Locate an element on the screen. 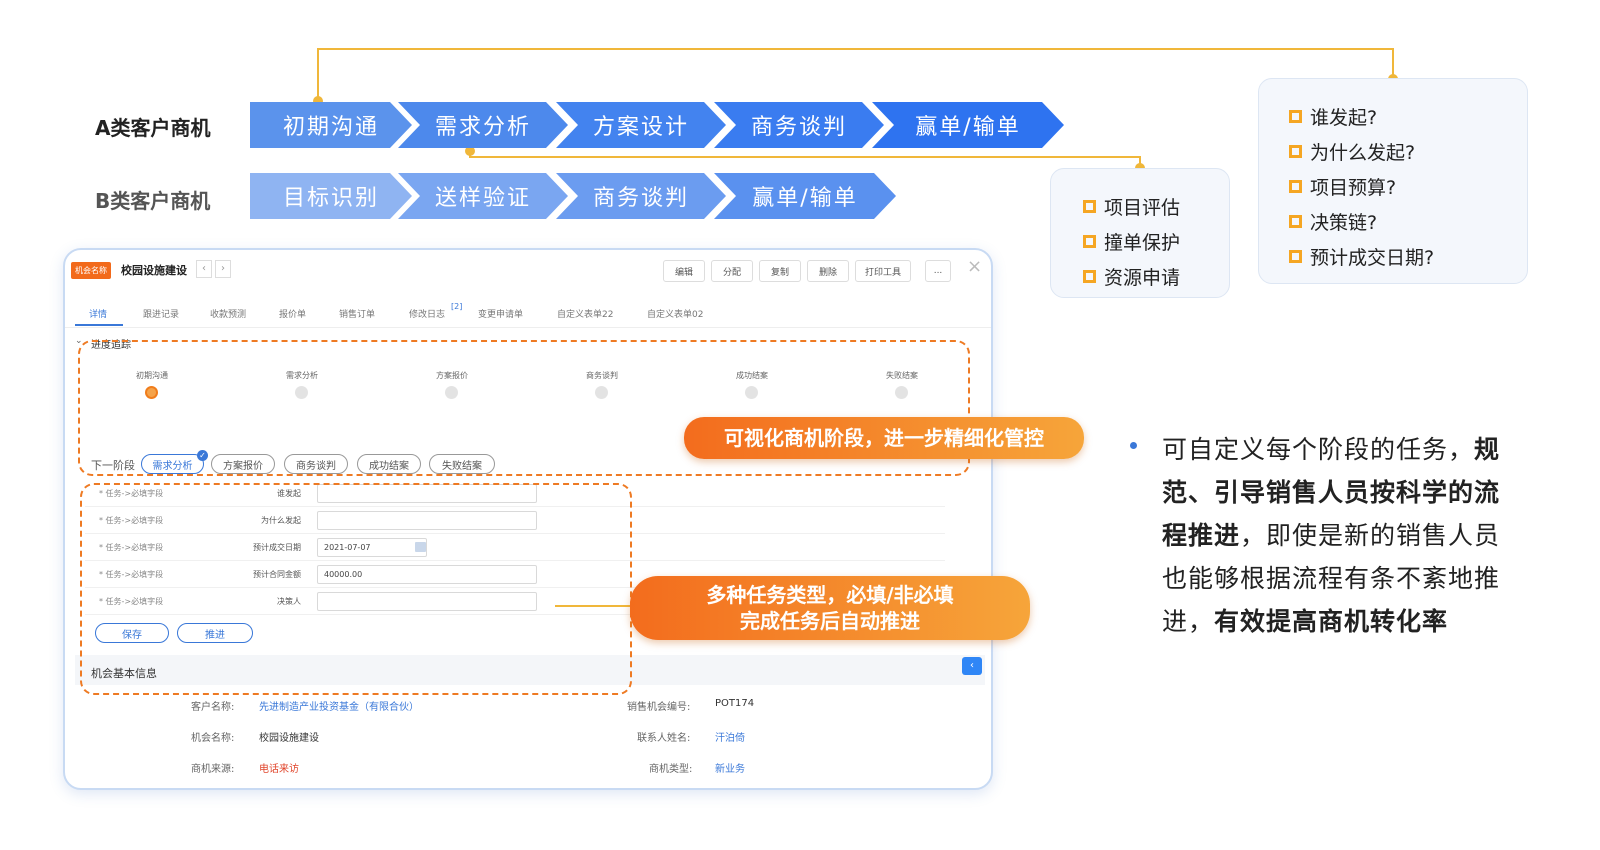 The height and width of the screenshot is (850, 1600). tab-payment-forecast: 收款预测 is located at coordinates (228, 313).